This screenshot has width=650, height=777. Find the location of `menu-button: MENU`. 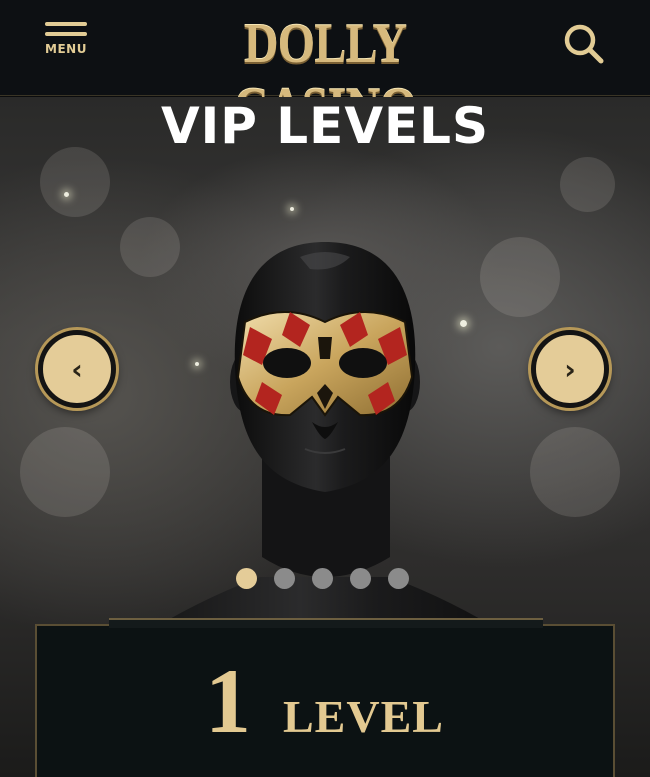

menu-button: MENU is located at coordinates (66, 45).